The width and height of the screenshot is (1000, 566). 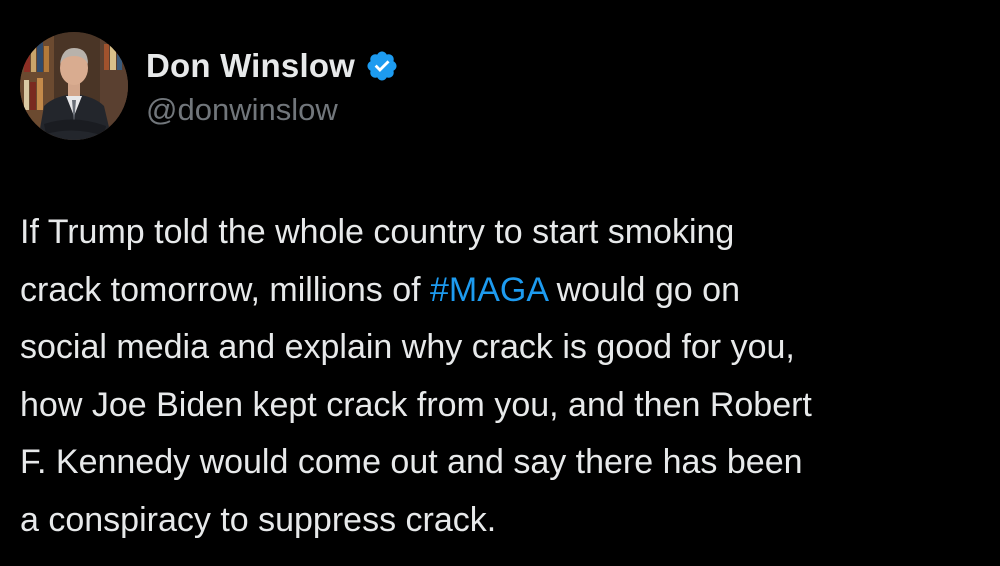 What do you see at coordinates (382, 66) in the screenshot?
I see `verified-badge-icon` at bounding box center [382, 66].